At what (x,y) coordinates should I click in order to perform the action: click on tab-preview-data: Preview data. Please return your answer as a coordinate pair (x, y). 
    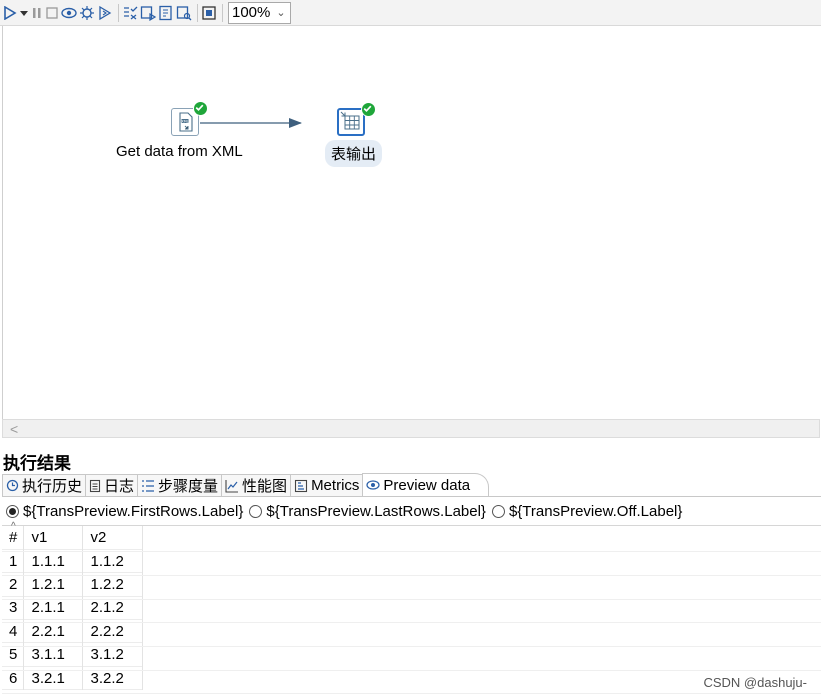
    Looking at the image, I should click on (426, 484).